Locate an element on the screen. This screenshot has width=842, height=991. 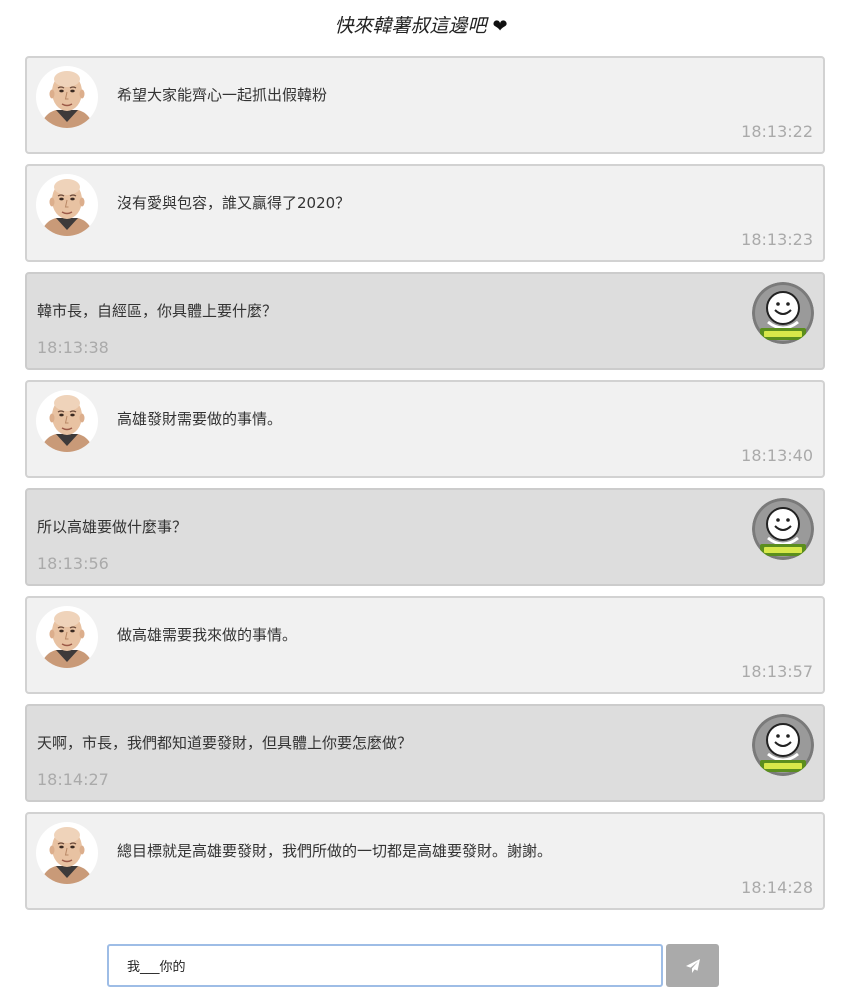
message-right-3: 韓市長，自經區，你具體上要什麼？ 18:13:38 is located at coordinates (425, 321).